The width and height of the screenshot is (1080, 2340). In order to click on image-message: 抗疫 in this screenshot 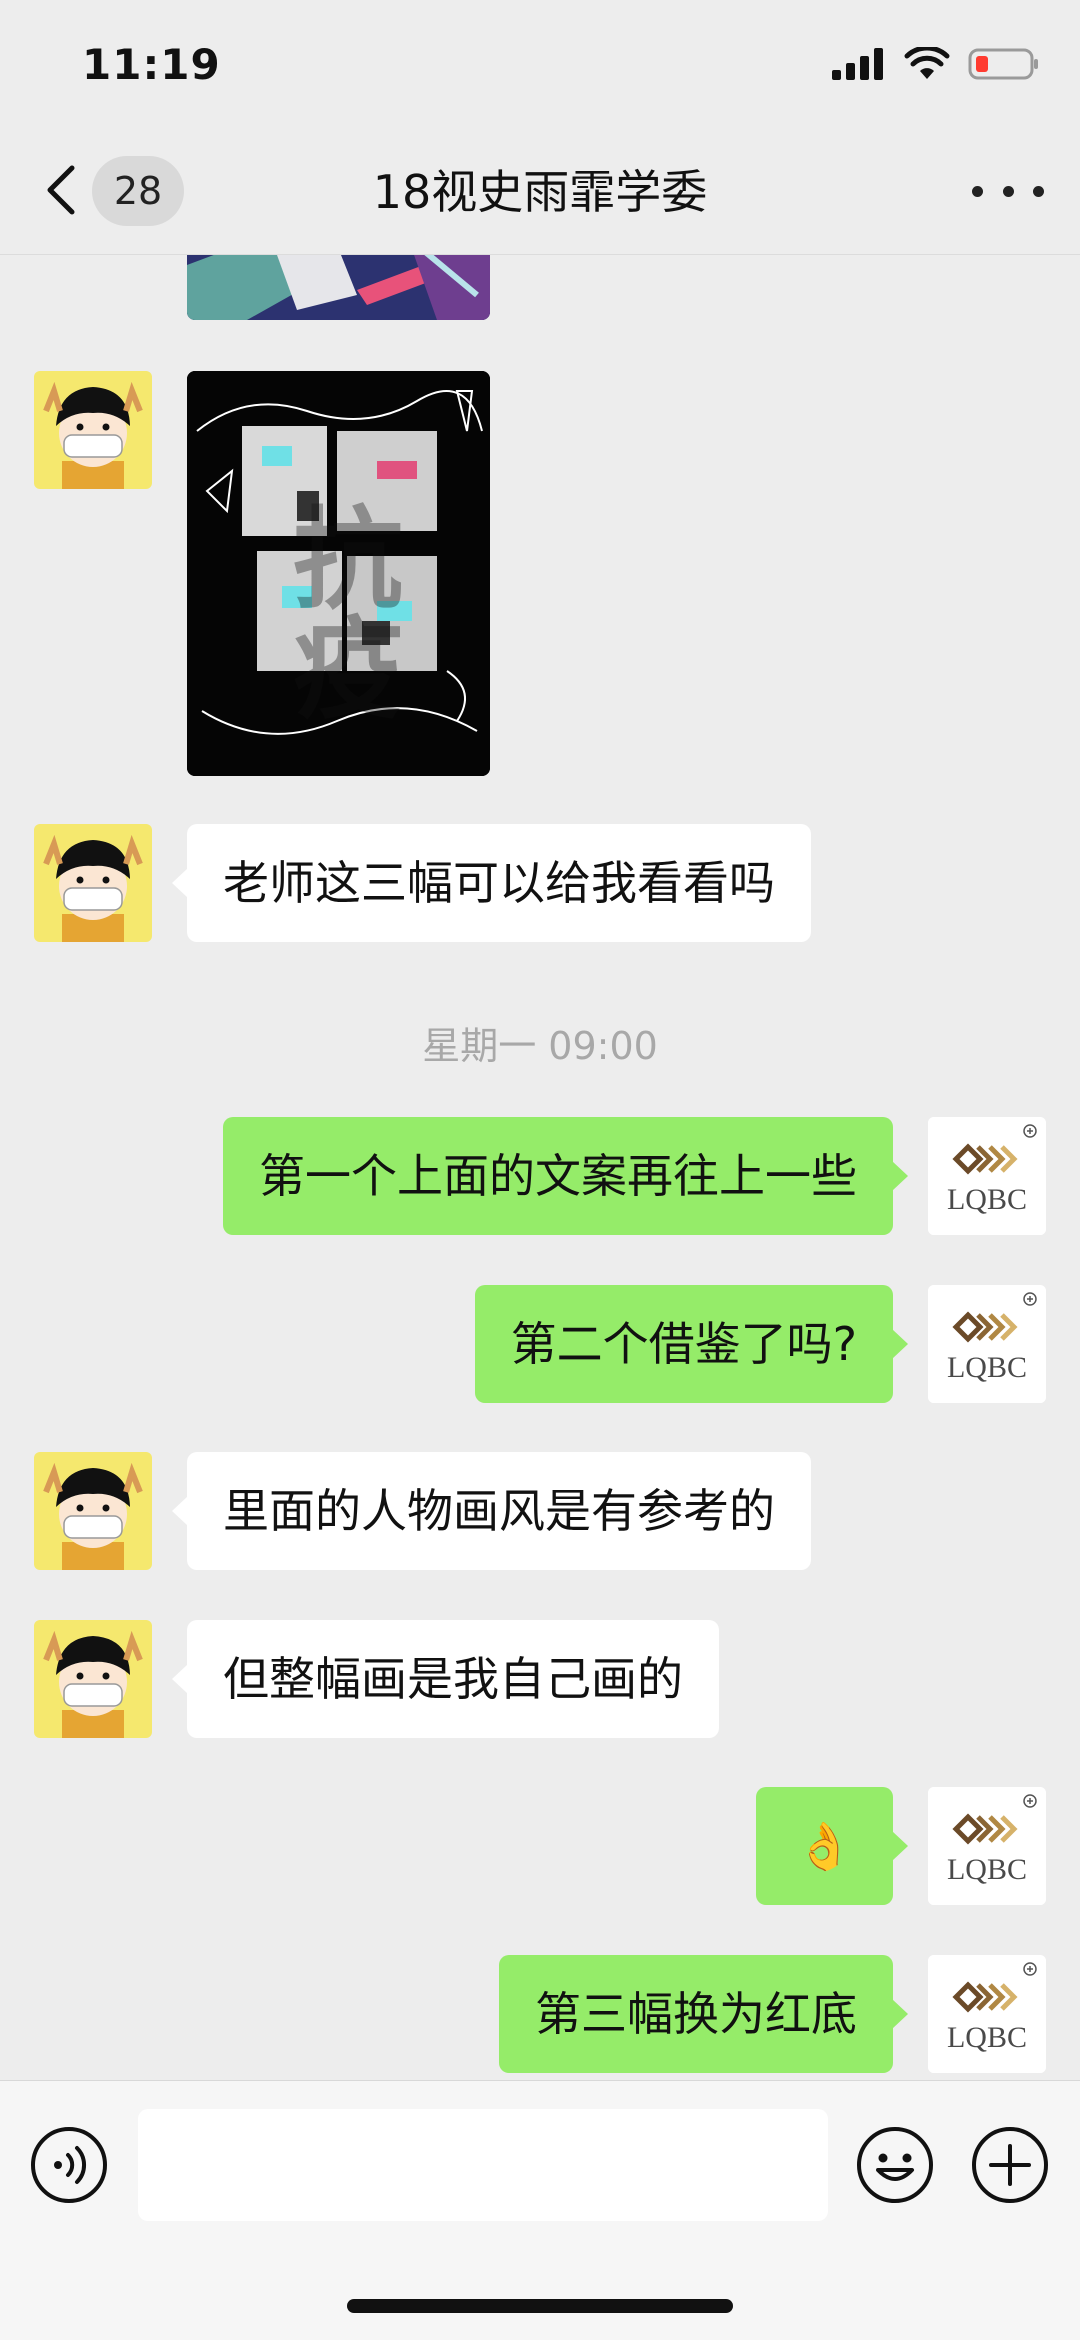, I will do `click(338, 573)`.